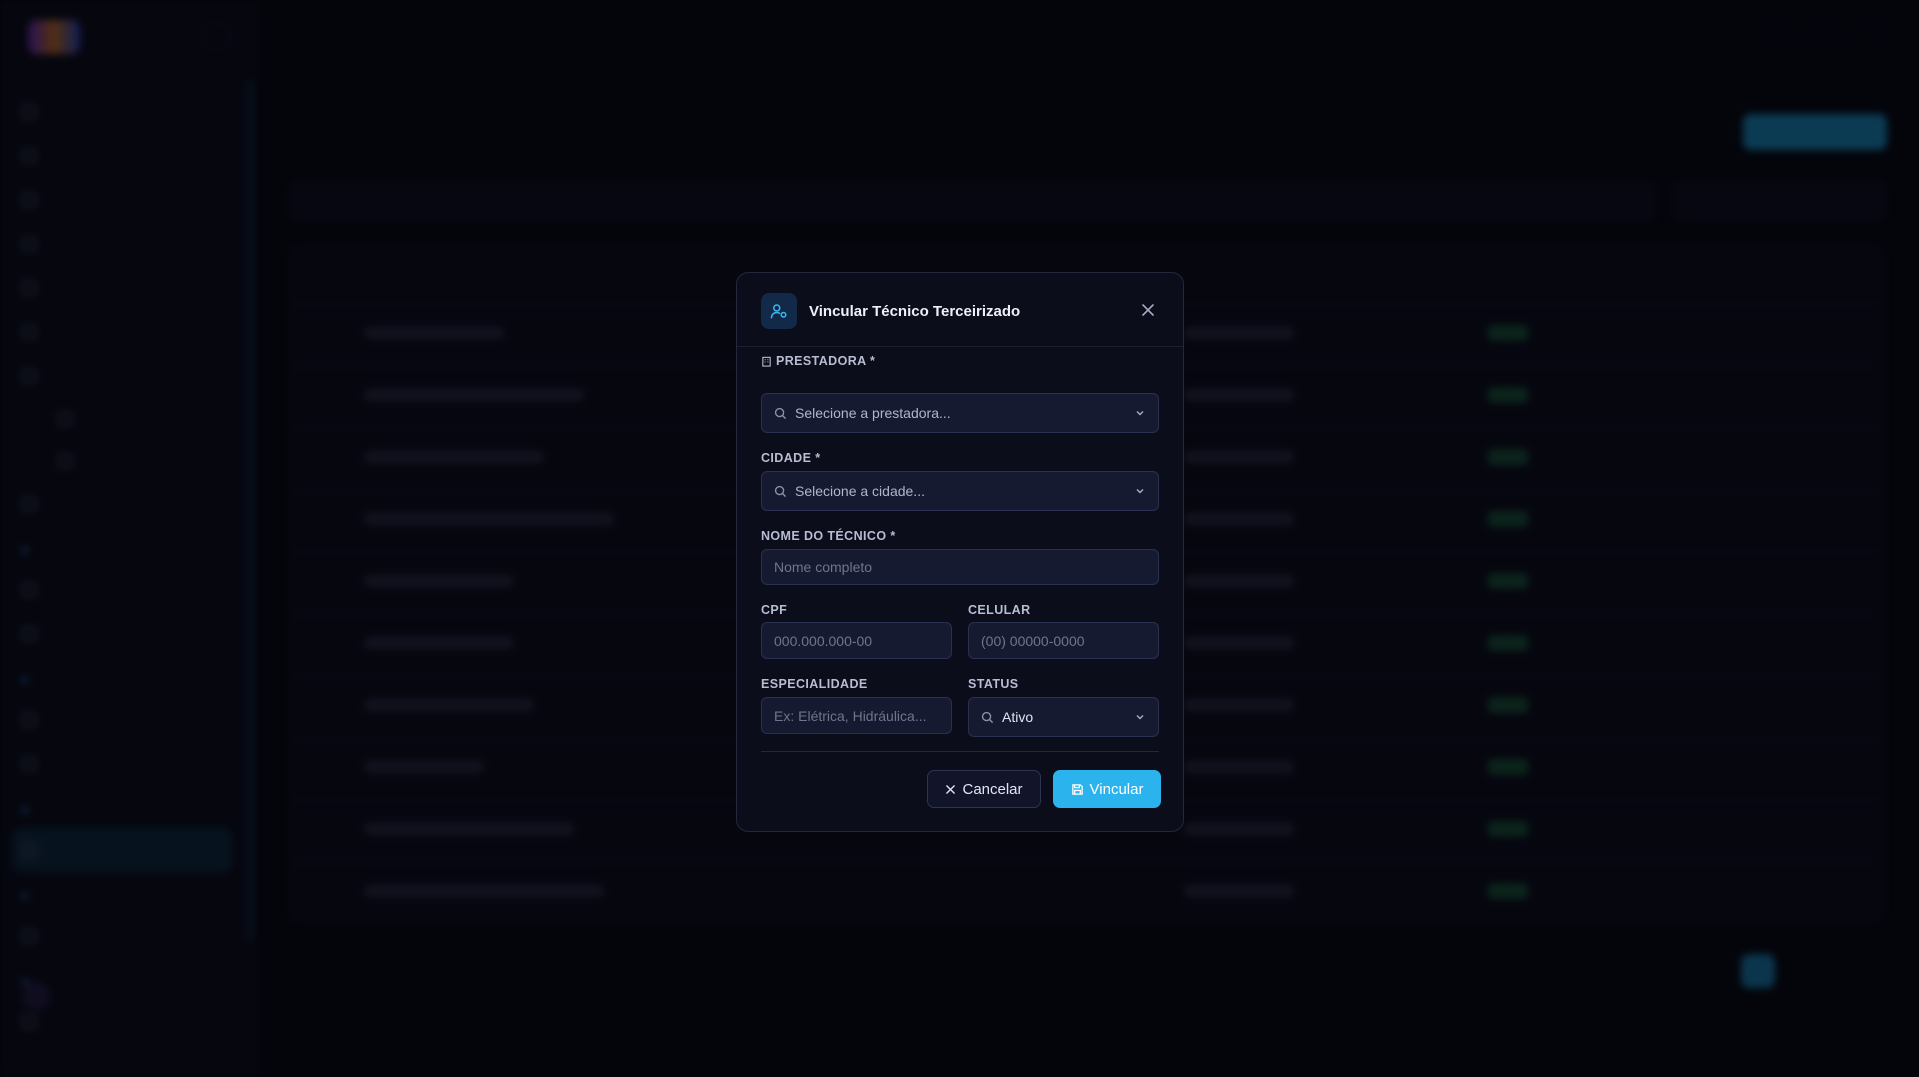 Image resolution: width=1919 pixels, height=1077 pixels. I want to click on nome-label: NOME DO TÉCNICO *, so click(828, 536).